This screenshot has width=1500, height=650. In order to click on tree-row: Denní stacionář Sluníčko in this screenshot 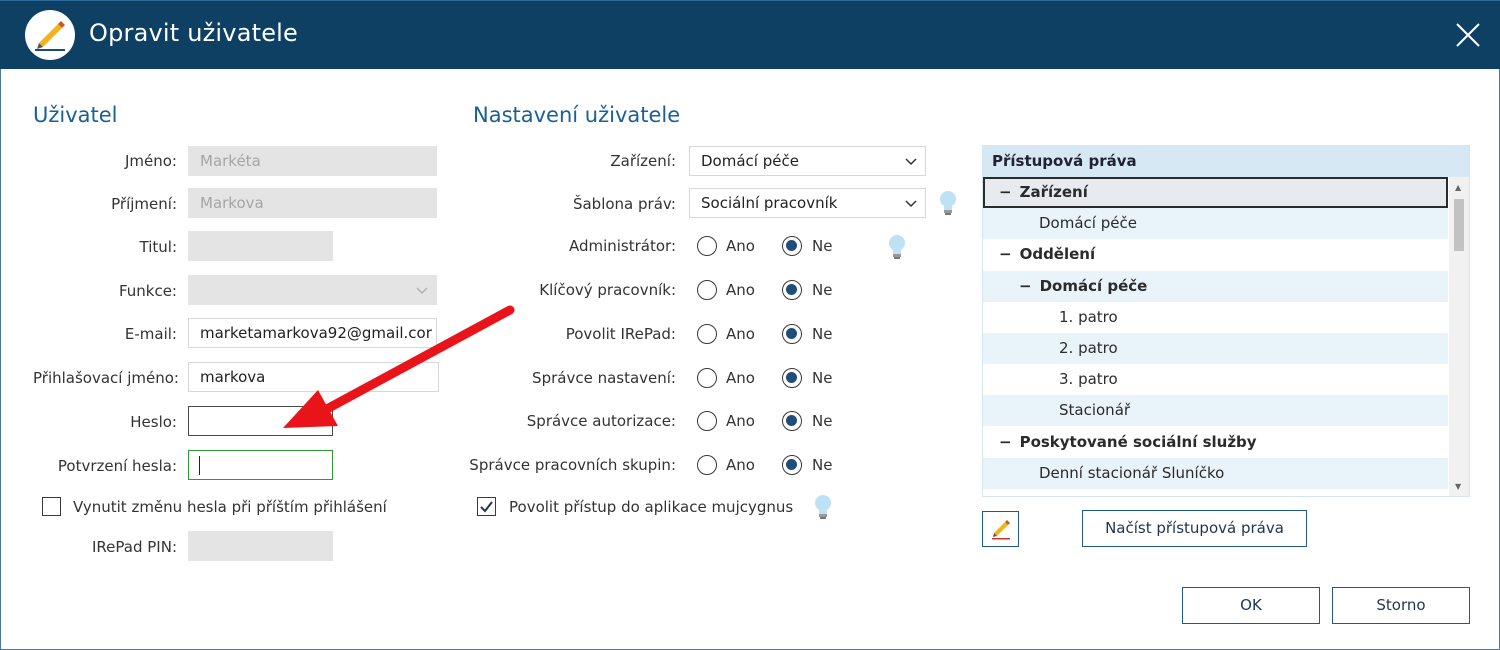, I will do `click(1215, 473)`.